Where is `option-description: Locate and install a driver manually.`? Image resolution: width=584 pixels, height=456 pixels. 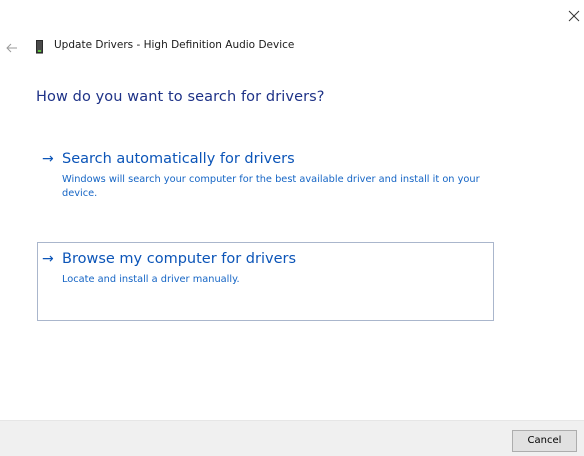 option-description: Locate and install a driver manually. is located at coordinates (151, 279).